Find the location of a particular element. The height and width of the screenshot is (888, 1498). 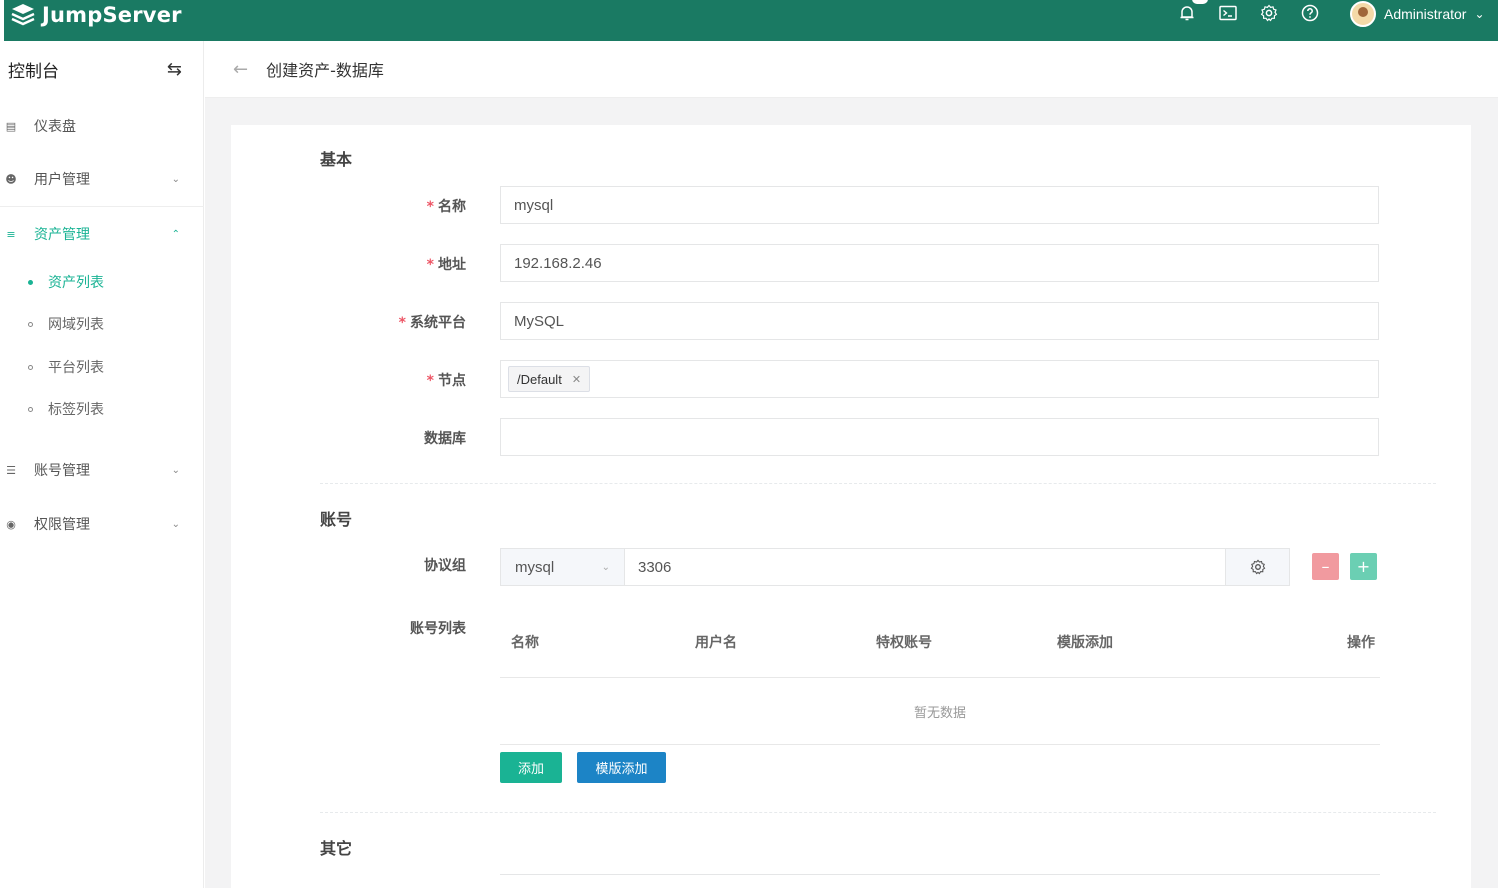

sidebar-item-accounts: ☰ 账号管理 ⌄ is located at coordinates (102, 470).